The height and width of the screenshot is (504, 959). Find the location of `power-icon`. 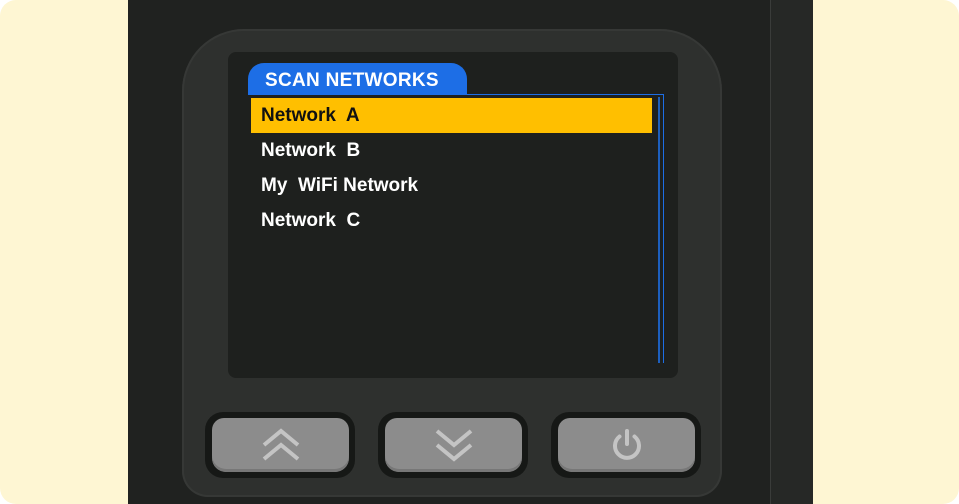

power-icon is located at coordinates (627, 445).